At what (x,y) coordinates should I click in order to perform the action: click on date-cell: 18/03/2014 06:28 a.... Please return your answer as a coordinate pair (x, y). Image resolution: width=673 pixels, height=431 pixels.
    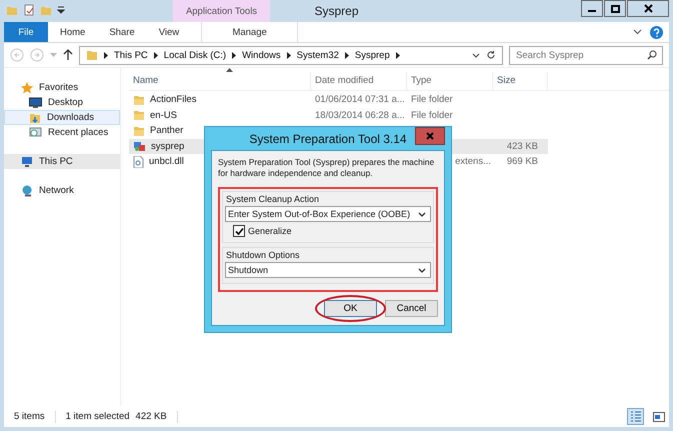
    Looking at the image, I should click on (360, 115).